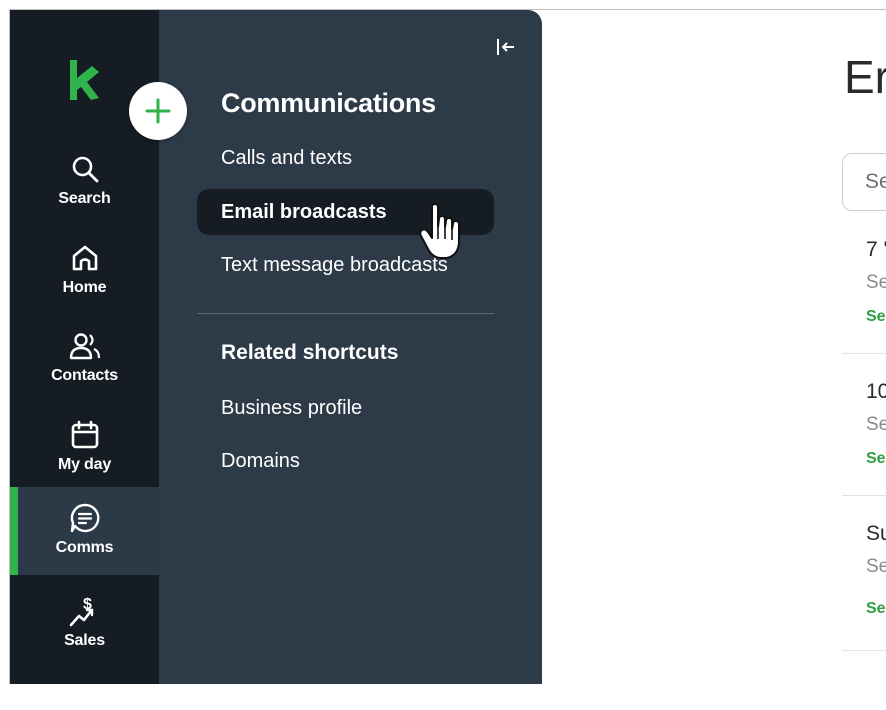 Image resolution: width=886 pixels, height=710 pixels. I want to click on list-item-title: 10, so click(876, 391).